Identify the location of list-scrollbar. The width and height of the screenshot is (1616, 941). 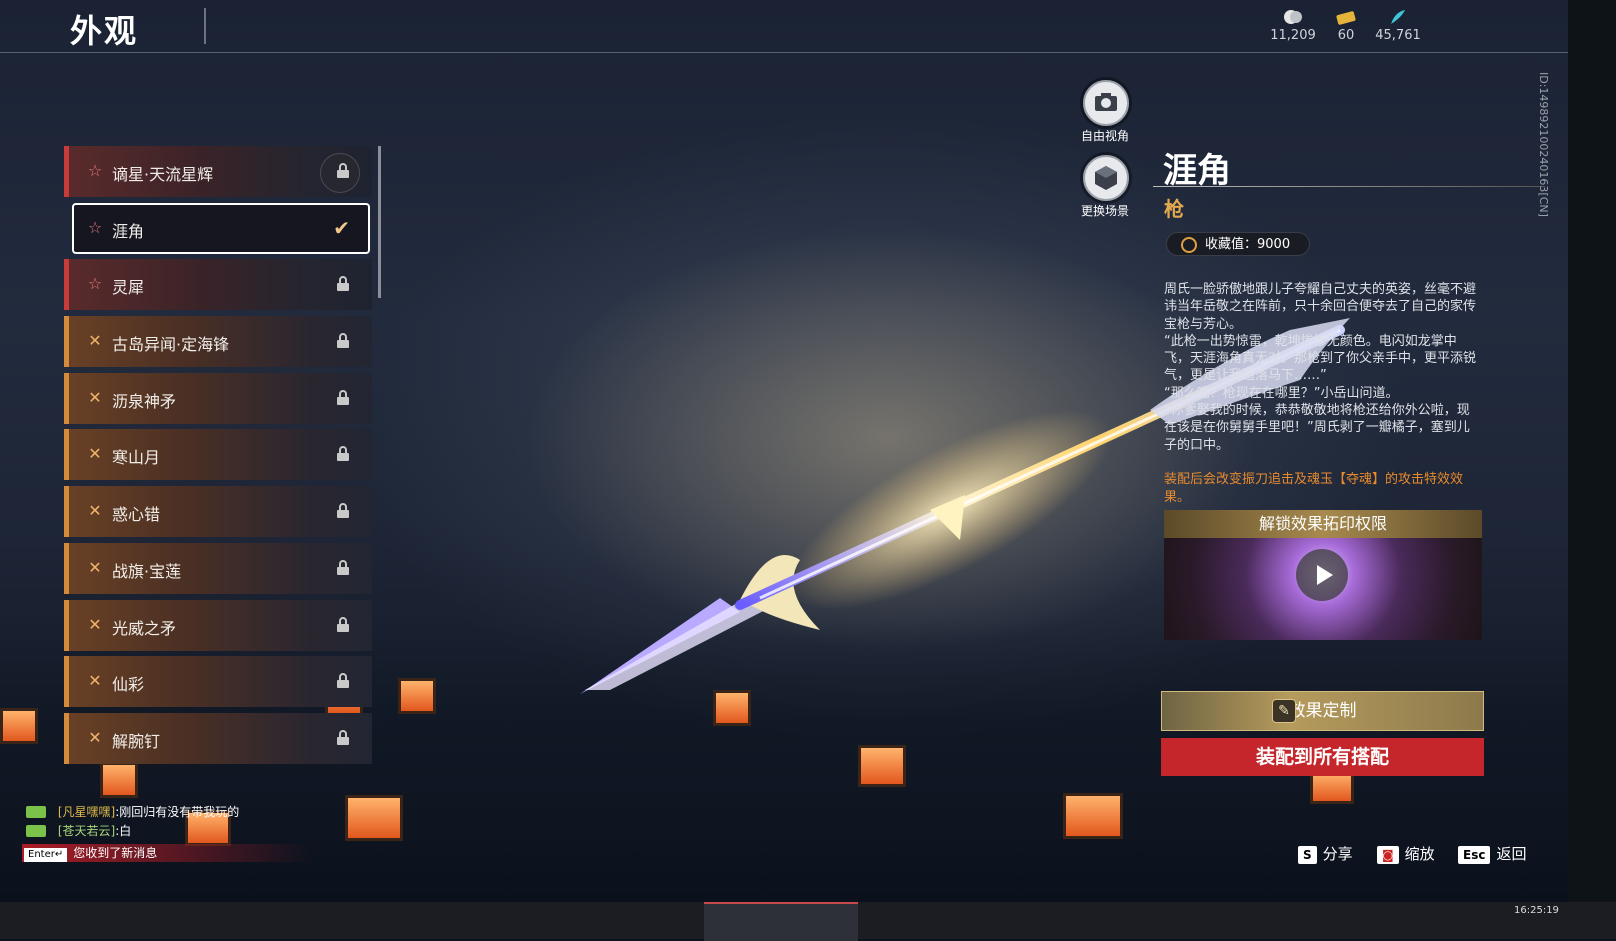
(379, 222).